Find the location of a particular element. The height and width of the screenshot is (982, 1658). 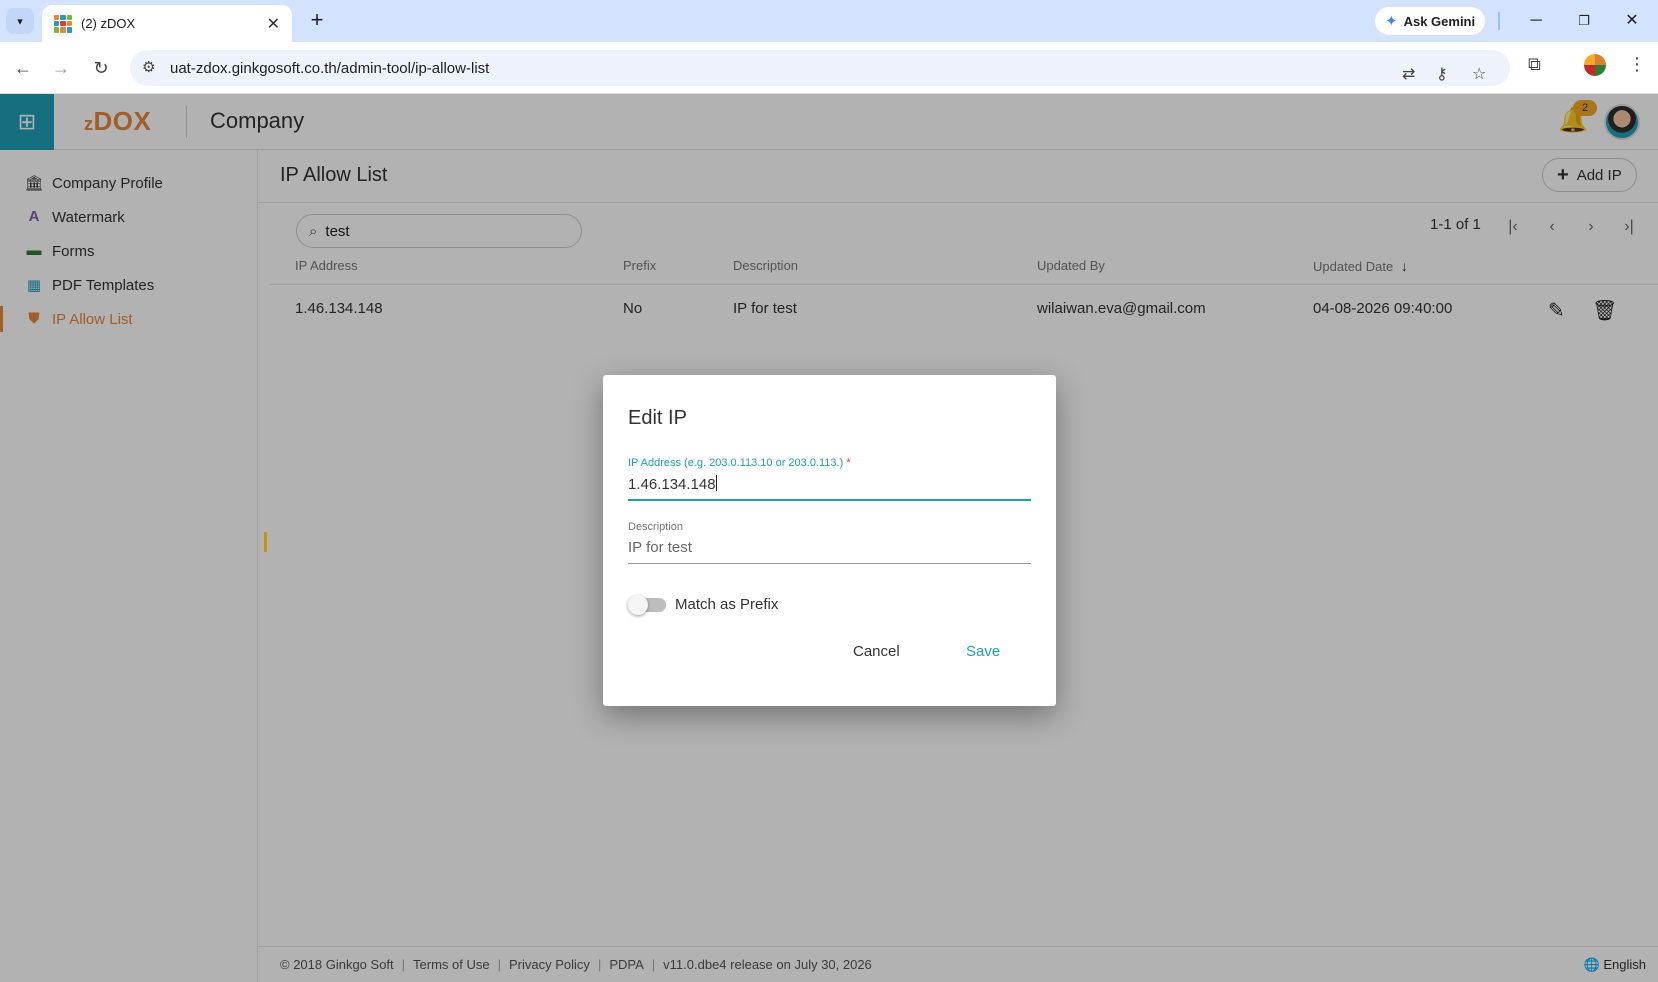

minimize-icon: ─ is located at coordinates (1536, 21).